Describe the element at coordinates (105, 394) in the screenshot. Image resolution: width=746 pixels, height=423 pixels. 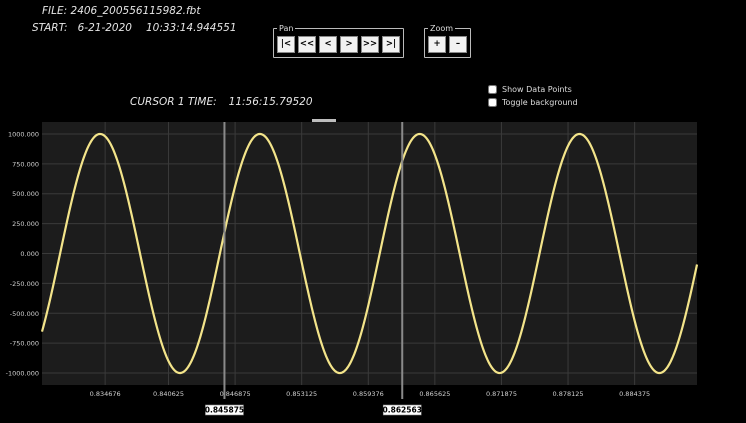
I see `x-tick-label: 0.834676` at that location.